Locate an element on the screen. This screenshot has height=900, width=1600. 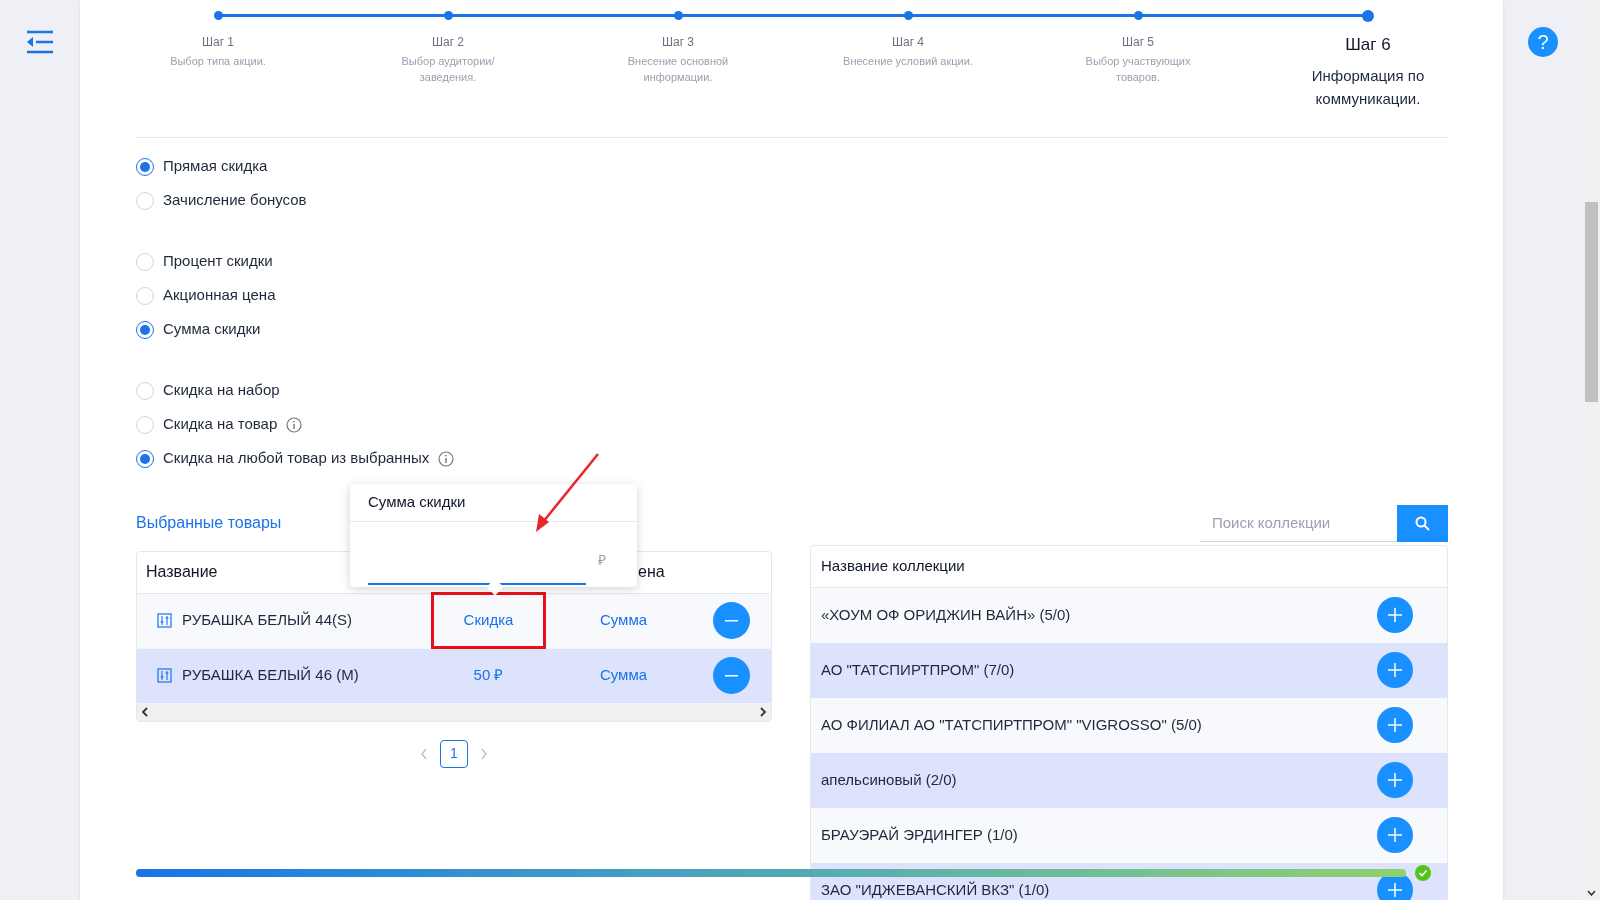
product-name: РУБАШКА БЕЛЫЙ 44(S) is located at coordinates (267, 620).